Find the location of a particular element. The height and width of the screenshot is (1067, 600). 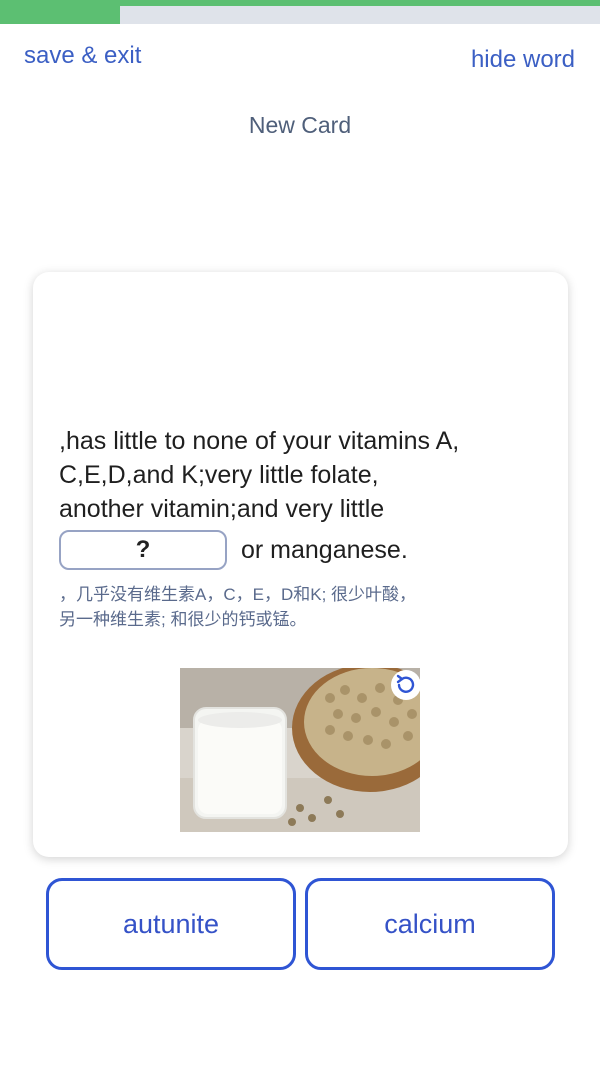

answer-blank: ? is located at coordinates (143, 550).